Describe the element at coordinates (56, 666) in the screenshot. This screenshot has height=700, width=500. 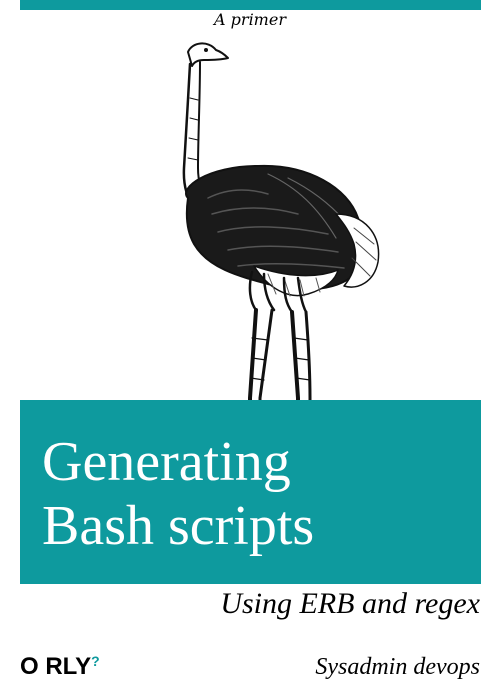
I see `publisher-name: O RLY` at that location.